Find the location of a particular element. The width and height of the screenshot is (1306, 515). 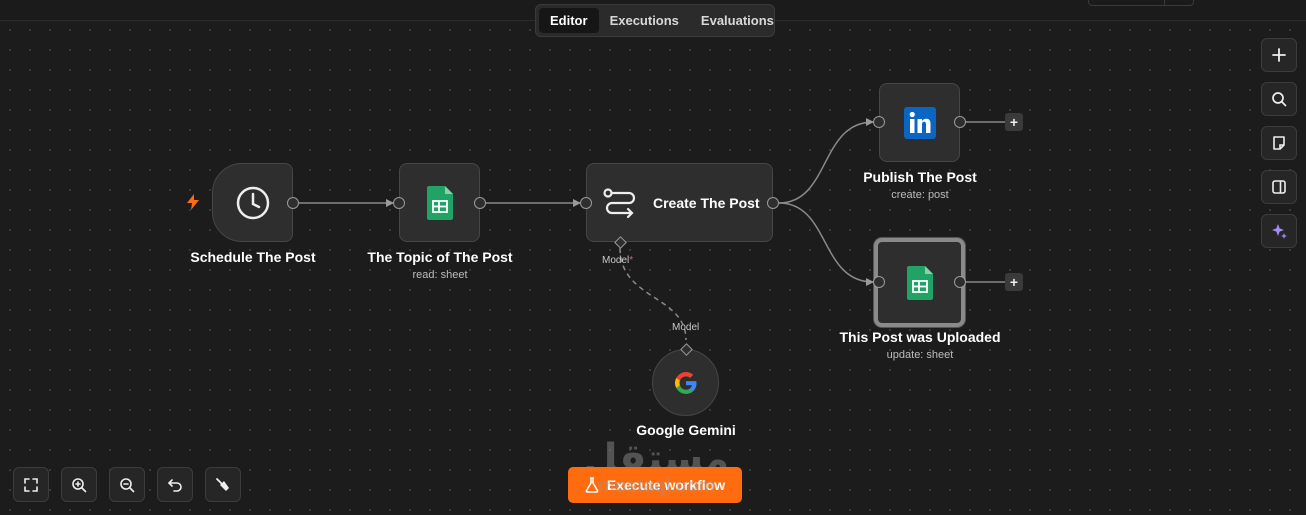

watermark-latin: mostaql.com is located at coordinates (657, 486).